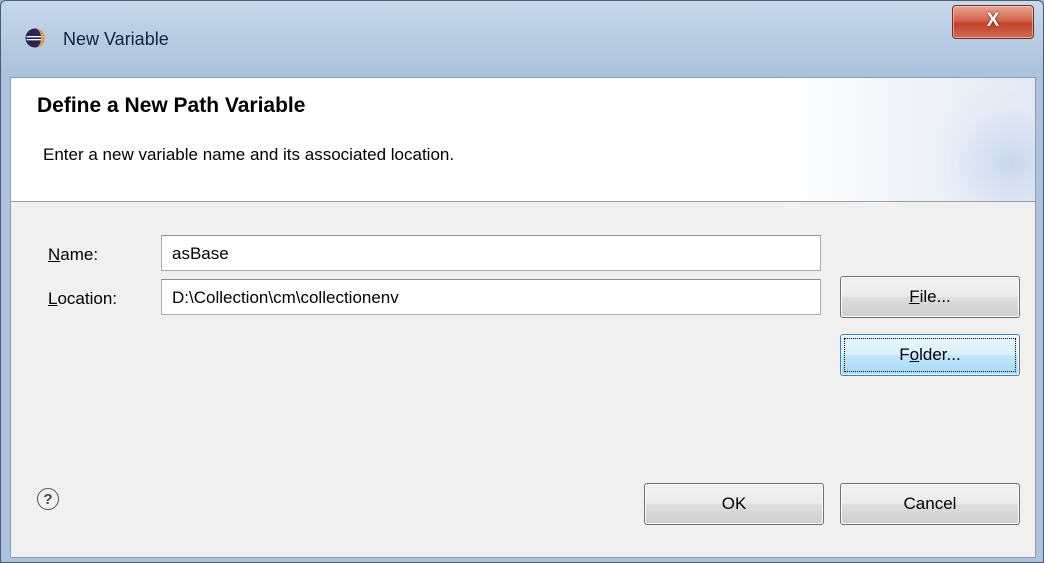 Image resolution: width=1044 pixels, height=563 pixels. I want to click on header-banner-decoration, so click(975, 144).